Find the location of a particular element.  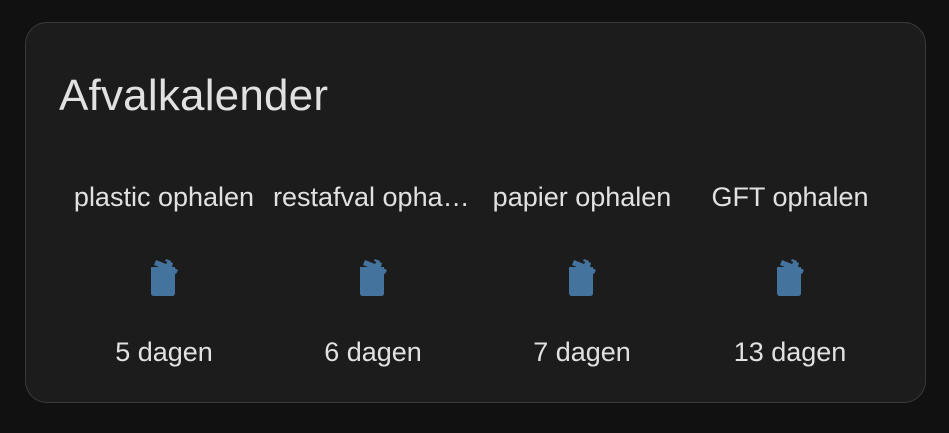

entity-gft: GFT ophalen 13 dagen is located at coordinates (790, 273).